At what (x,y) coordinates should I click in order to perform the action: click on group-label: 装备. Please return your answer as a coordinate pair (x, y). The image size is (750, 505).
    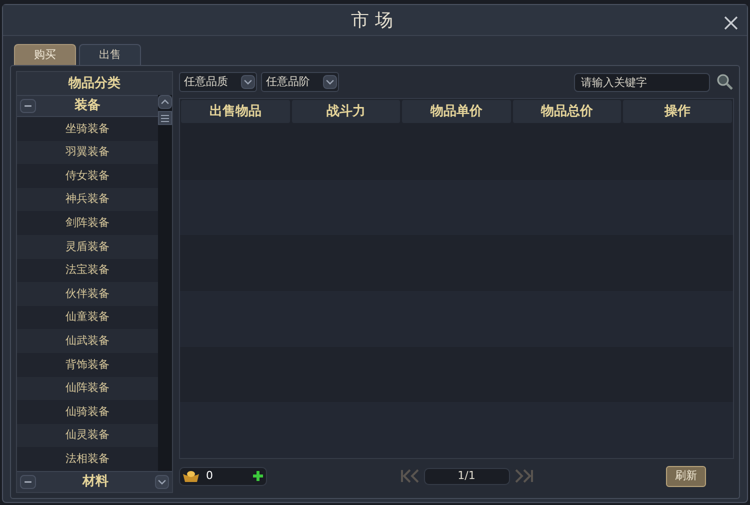
    Looking at the image, I should click on (88, 106).